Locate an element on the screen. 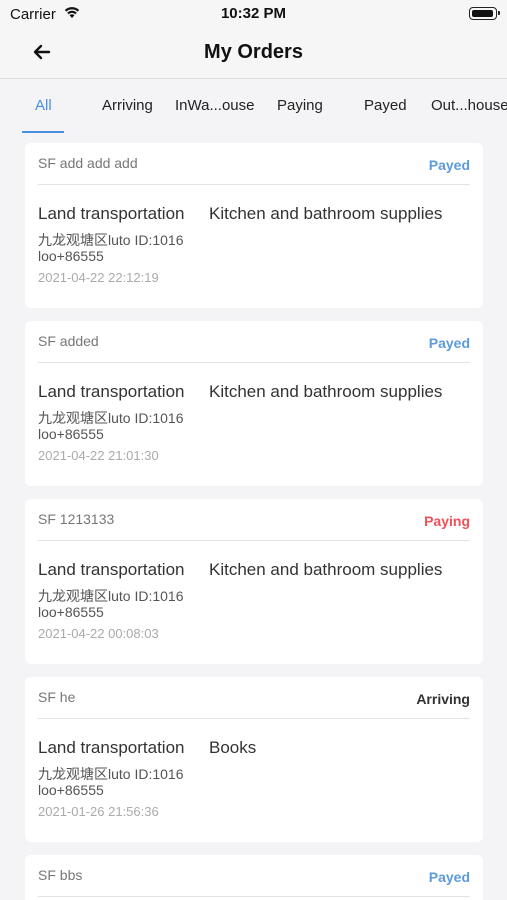 Image resolution: width=507 pixels, height=900 pixels. tab-in-warehouse: InWa...ouse is located at coordinates (214, 107).